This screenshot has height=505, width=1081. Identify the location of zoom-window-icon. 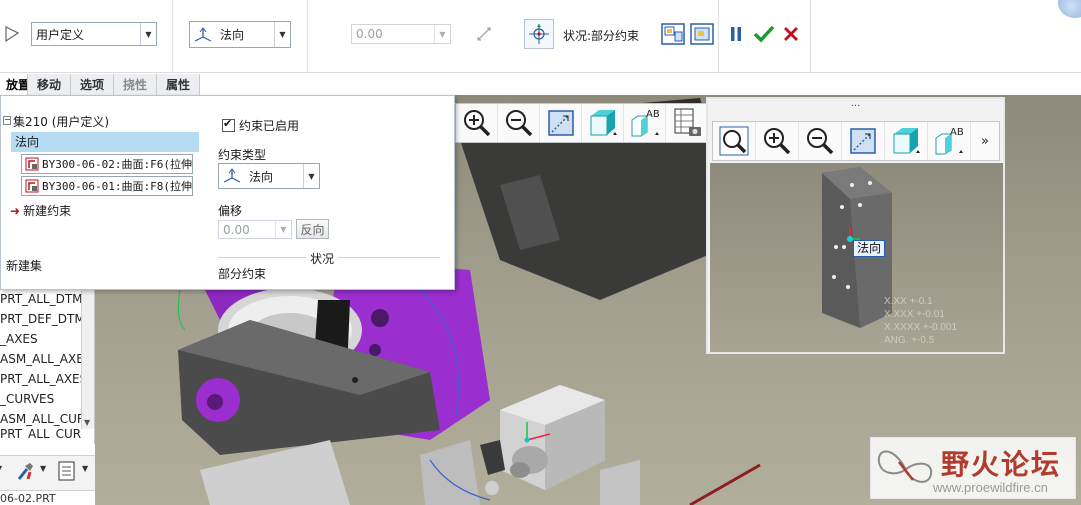
(734, 141).